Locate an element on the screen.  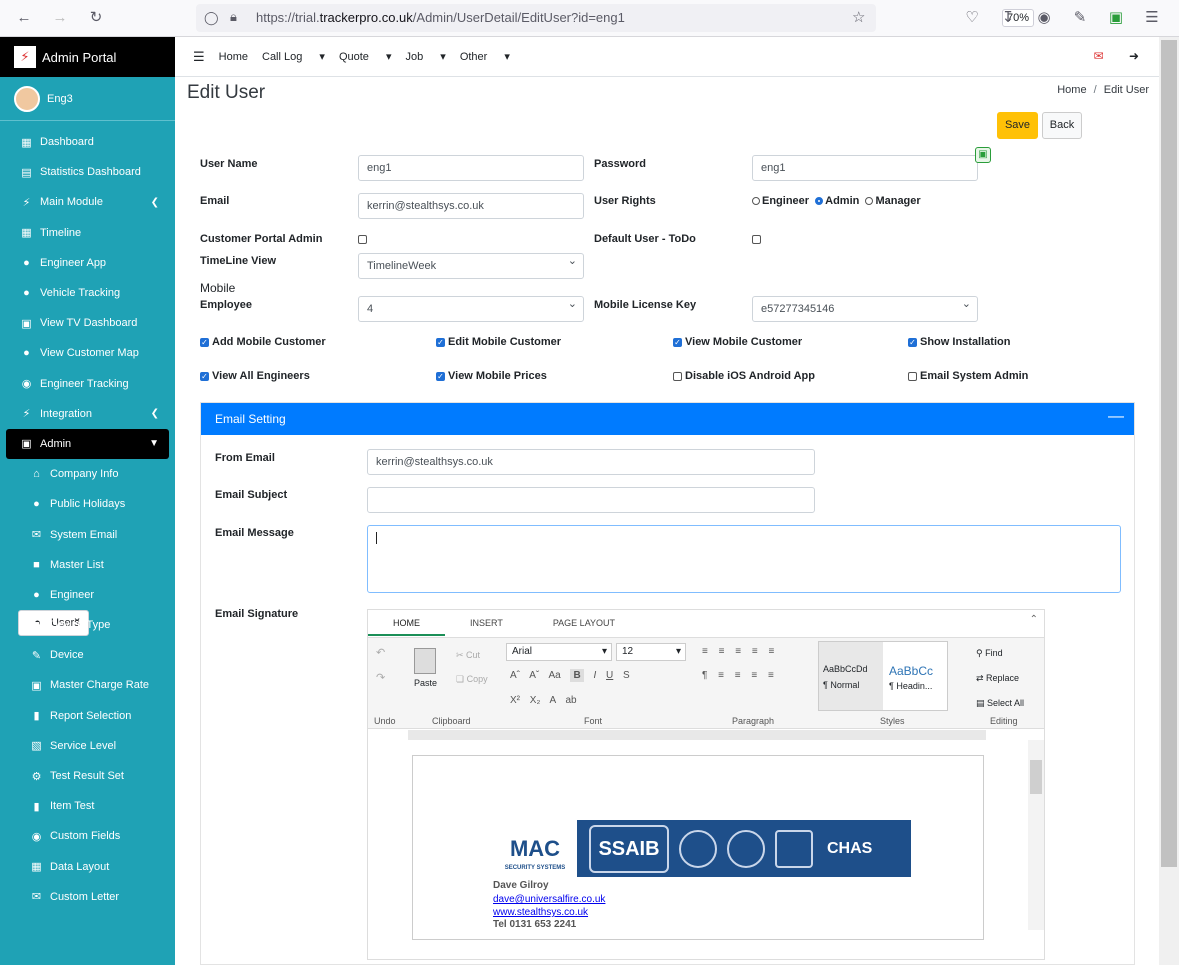
nav-home: Home is located at coordinates (233, 57).